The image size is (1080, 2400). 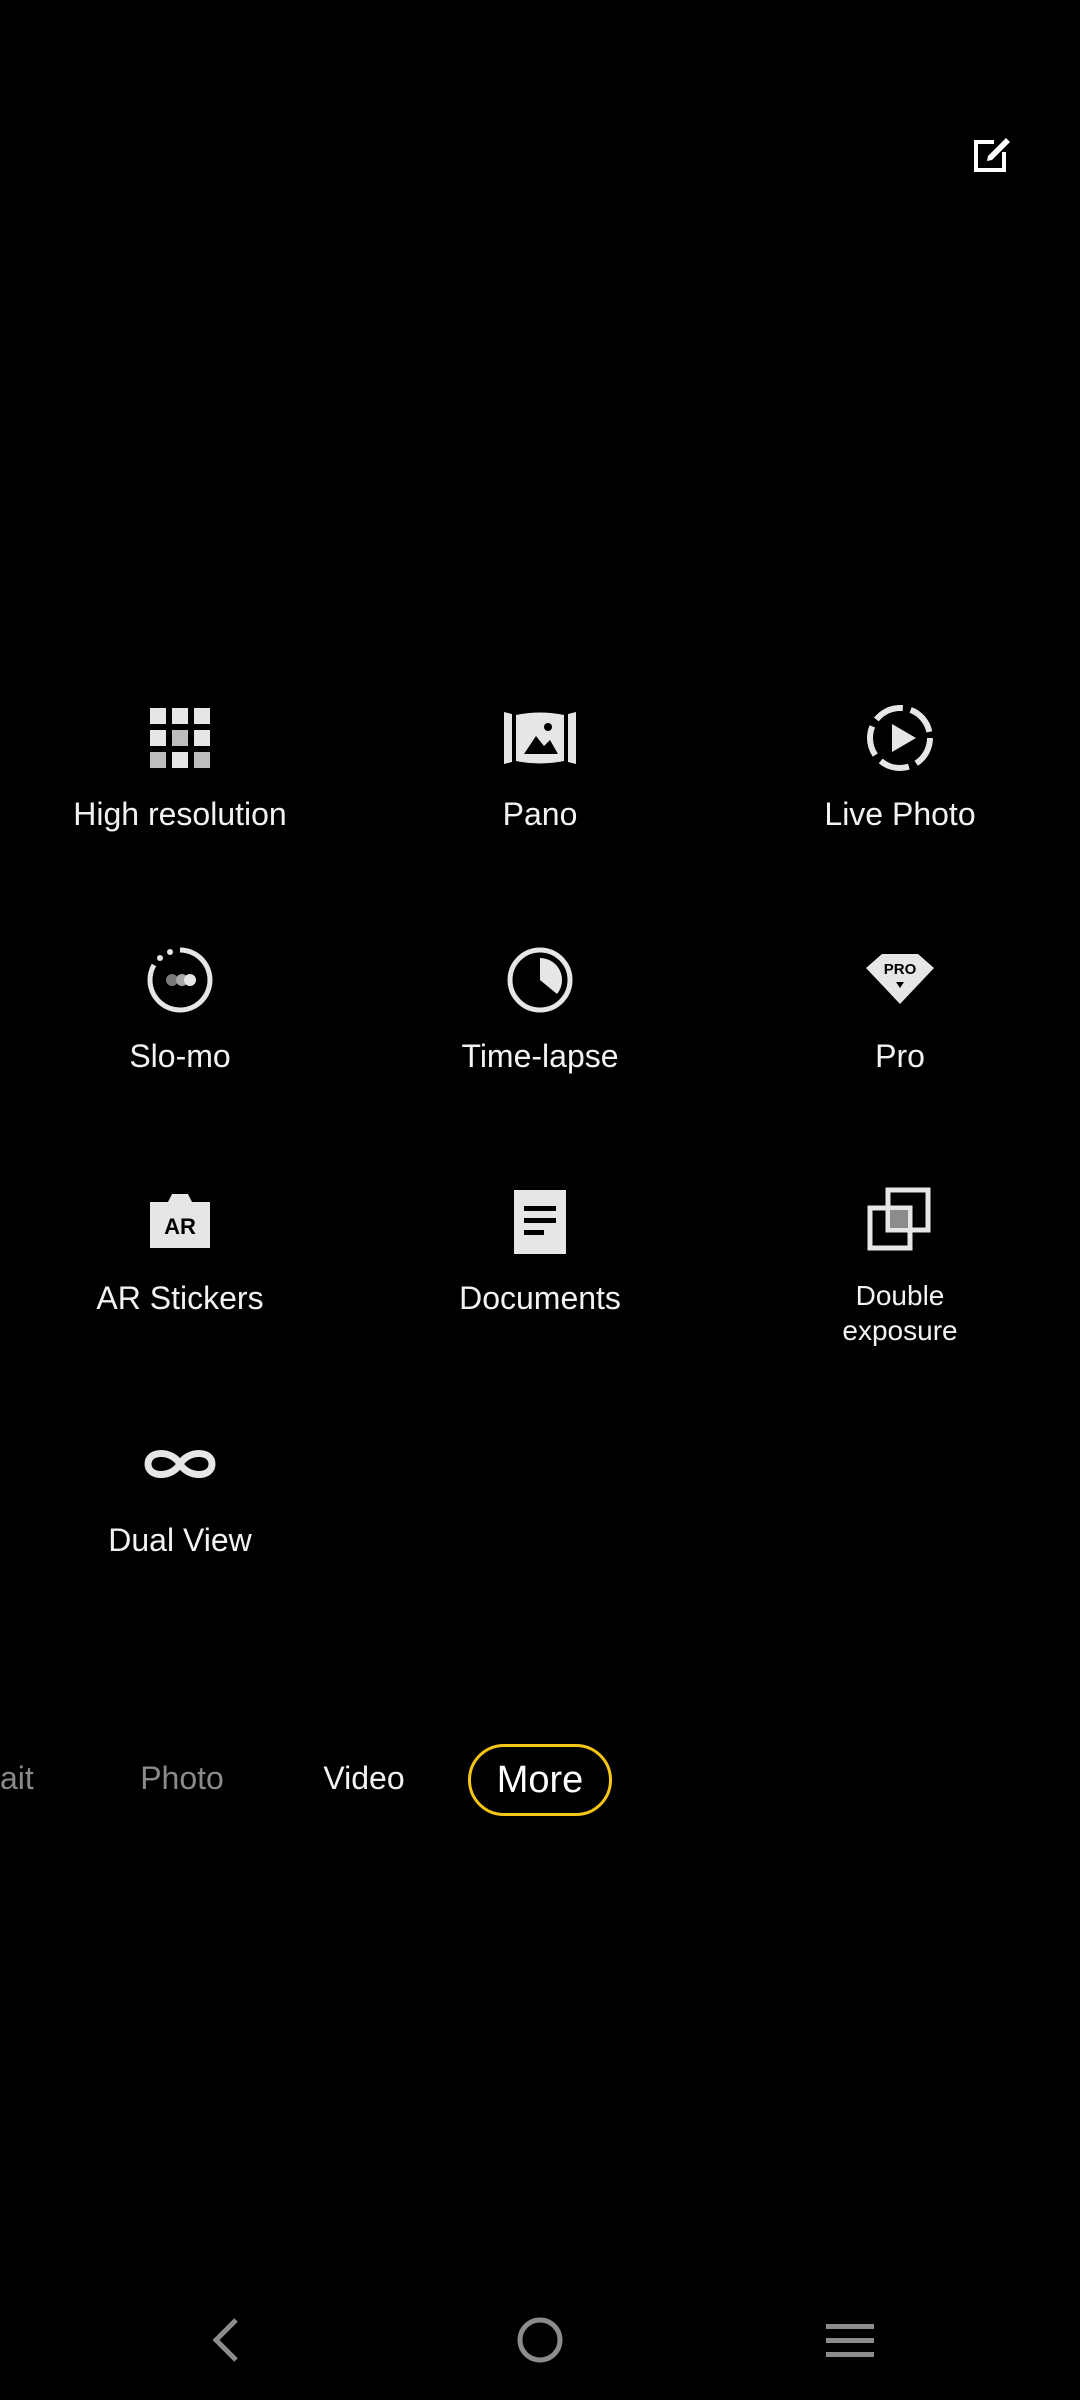 What do you see at coordinates (180, 1516) in the screenshot?
I see `mode-dual-view: Dual View` at bounding box center [180, 1516].